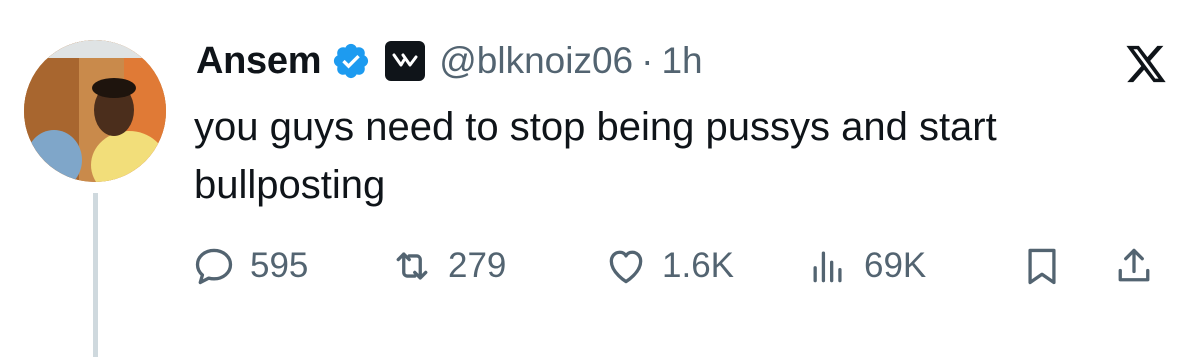 The height and width of the screenshot is (357, 1199). What do you see at coordinates (95, 111) in the screenshot?
I see `avatar` at bounding box center [95, 111].